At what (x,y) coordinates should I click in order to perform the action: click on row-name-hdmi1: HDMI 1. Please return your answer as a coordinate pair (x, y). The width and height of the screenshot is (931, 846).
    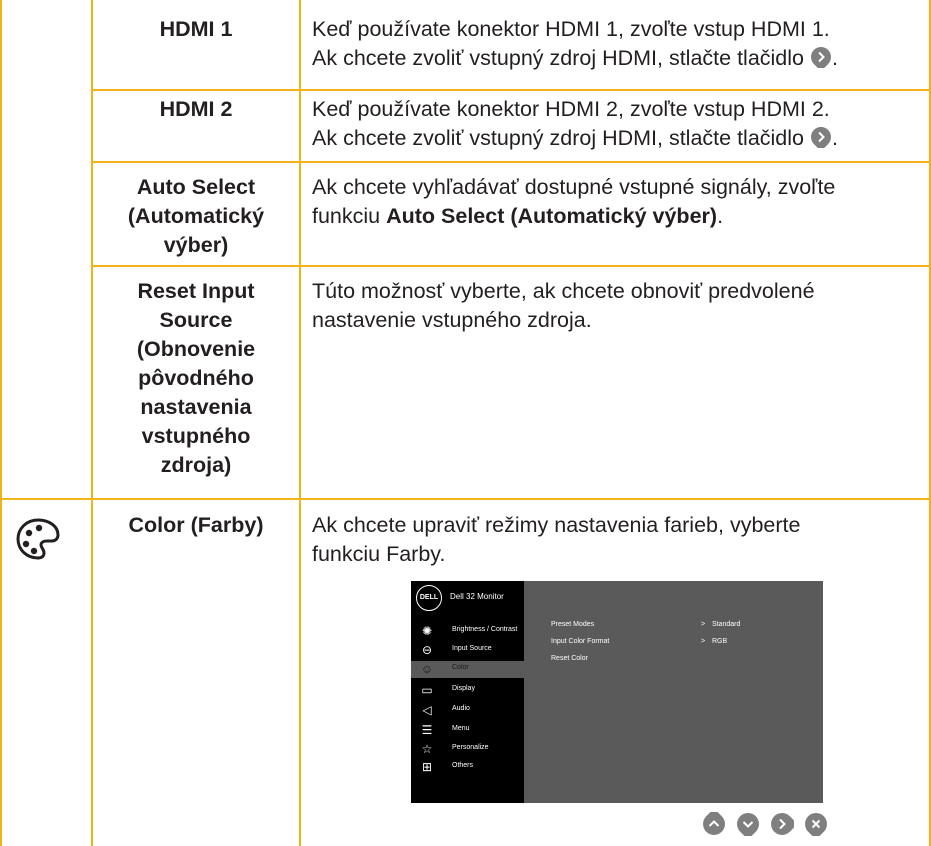
    Looking at the image, I should click on (196, 29).